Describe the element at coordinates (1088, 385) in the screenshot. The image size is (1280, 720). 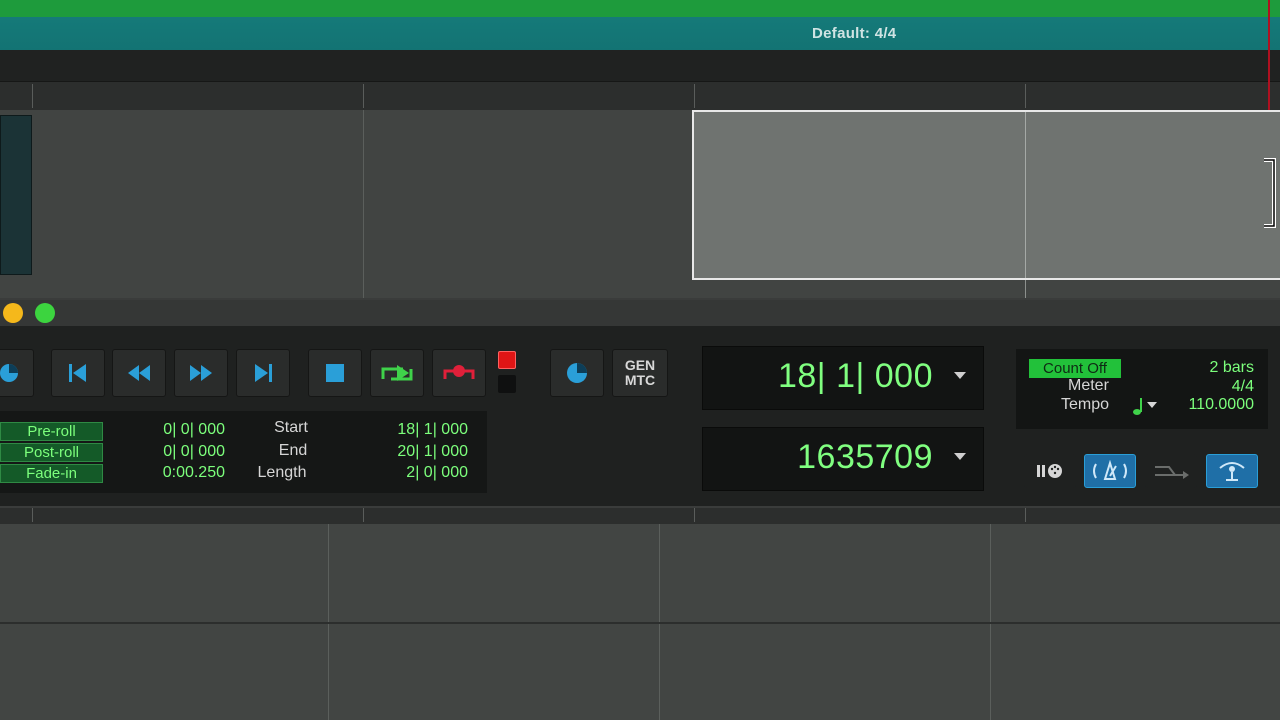
I see `meter-label: Meter` at that location.